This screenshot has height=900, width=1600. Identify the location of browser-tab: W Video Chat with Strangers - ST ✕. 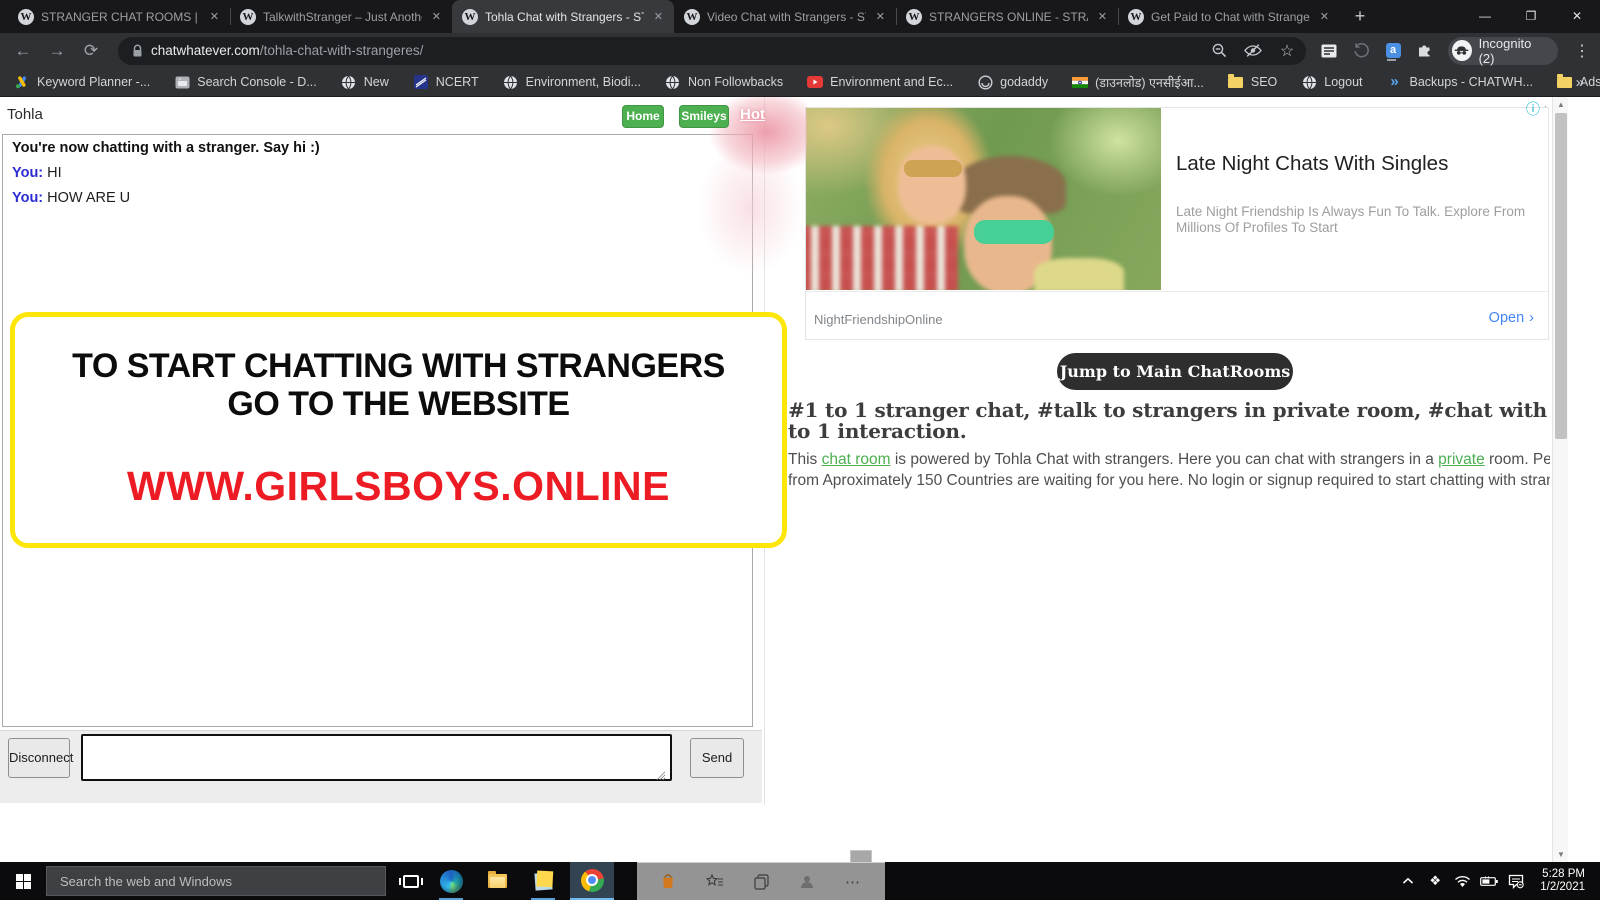
(785, 16).